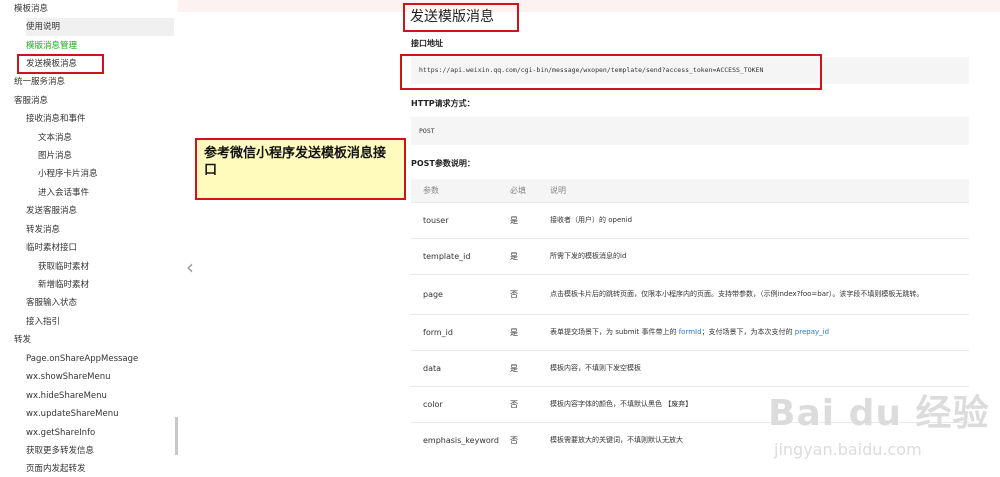  I want to click on method-value: POST, so click(690, 131).